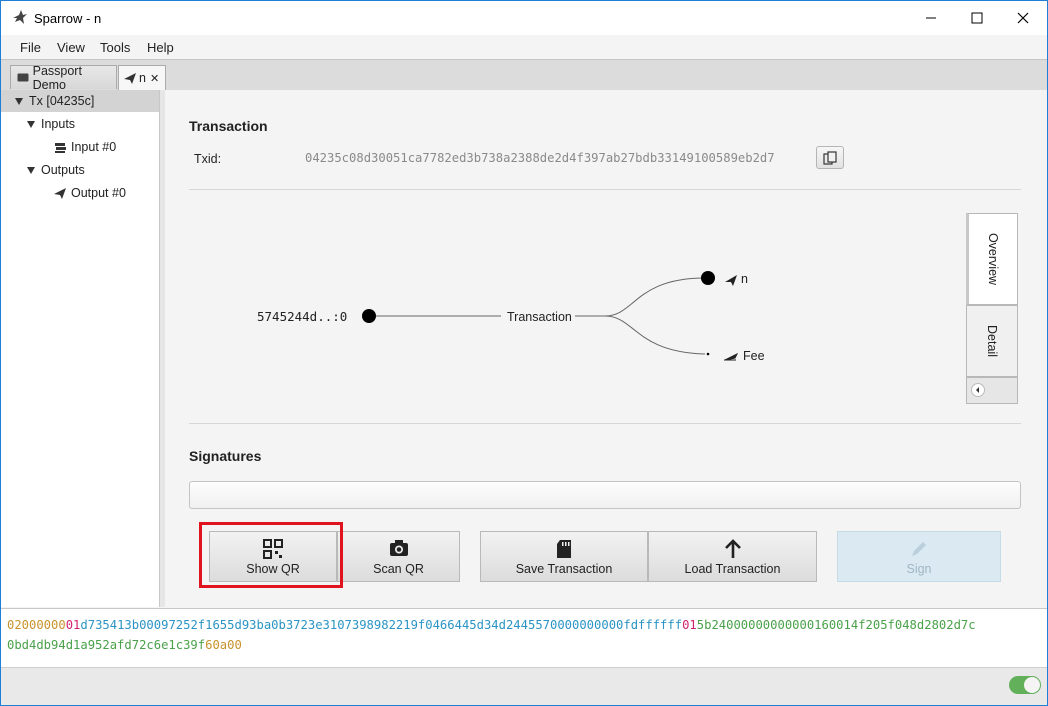  Describe the element at coordinates (80, 124) in the screenshot. I see `tree-item-inputs: Inputs` at that location.